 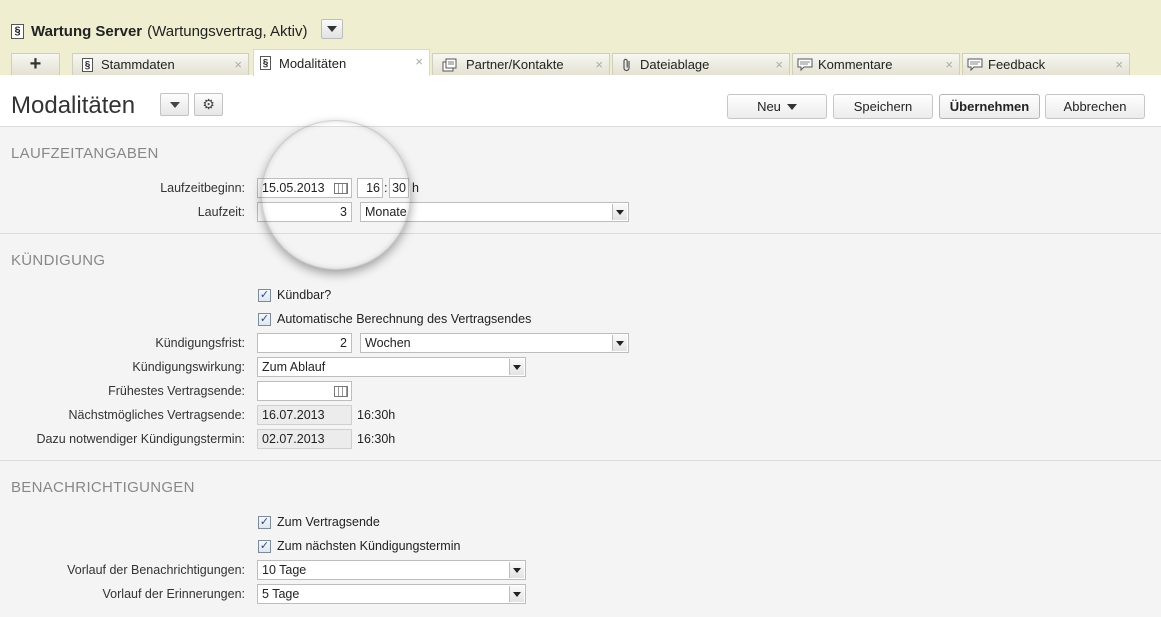 I want to click on tab-kommentare: Kommentare ×, so click(x=876, y=64).